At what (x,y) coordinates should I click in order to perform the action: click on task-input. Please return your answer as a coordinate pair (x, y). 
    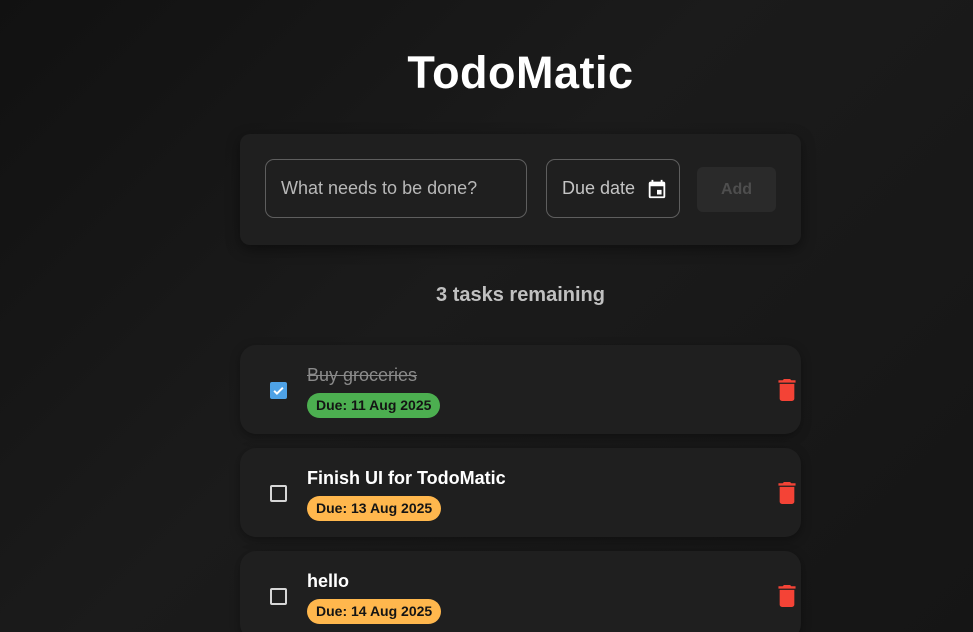
    Looking at the image, I should click on (396, 188).